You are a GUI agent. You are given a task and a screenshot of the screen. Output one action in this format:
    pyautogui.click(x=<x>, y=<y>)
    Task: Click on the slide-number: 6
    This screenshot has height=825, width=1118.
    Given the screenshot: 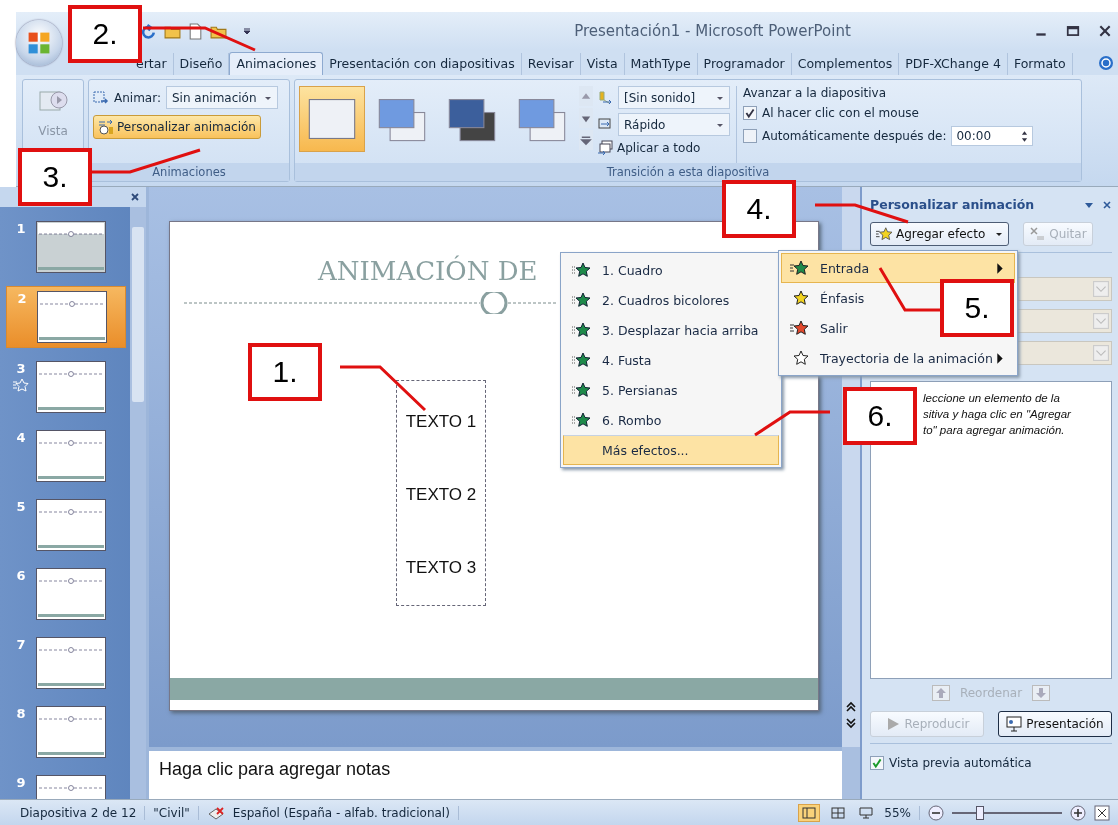 What is the action you would take?
    pyautogui.click(x=21, y=575)
    